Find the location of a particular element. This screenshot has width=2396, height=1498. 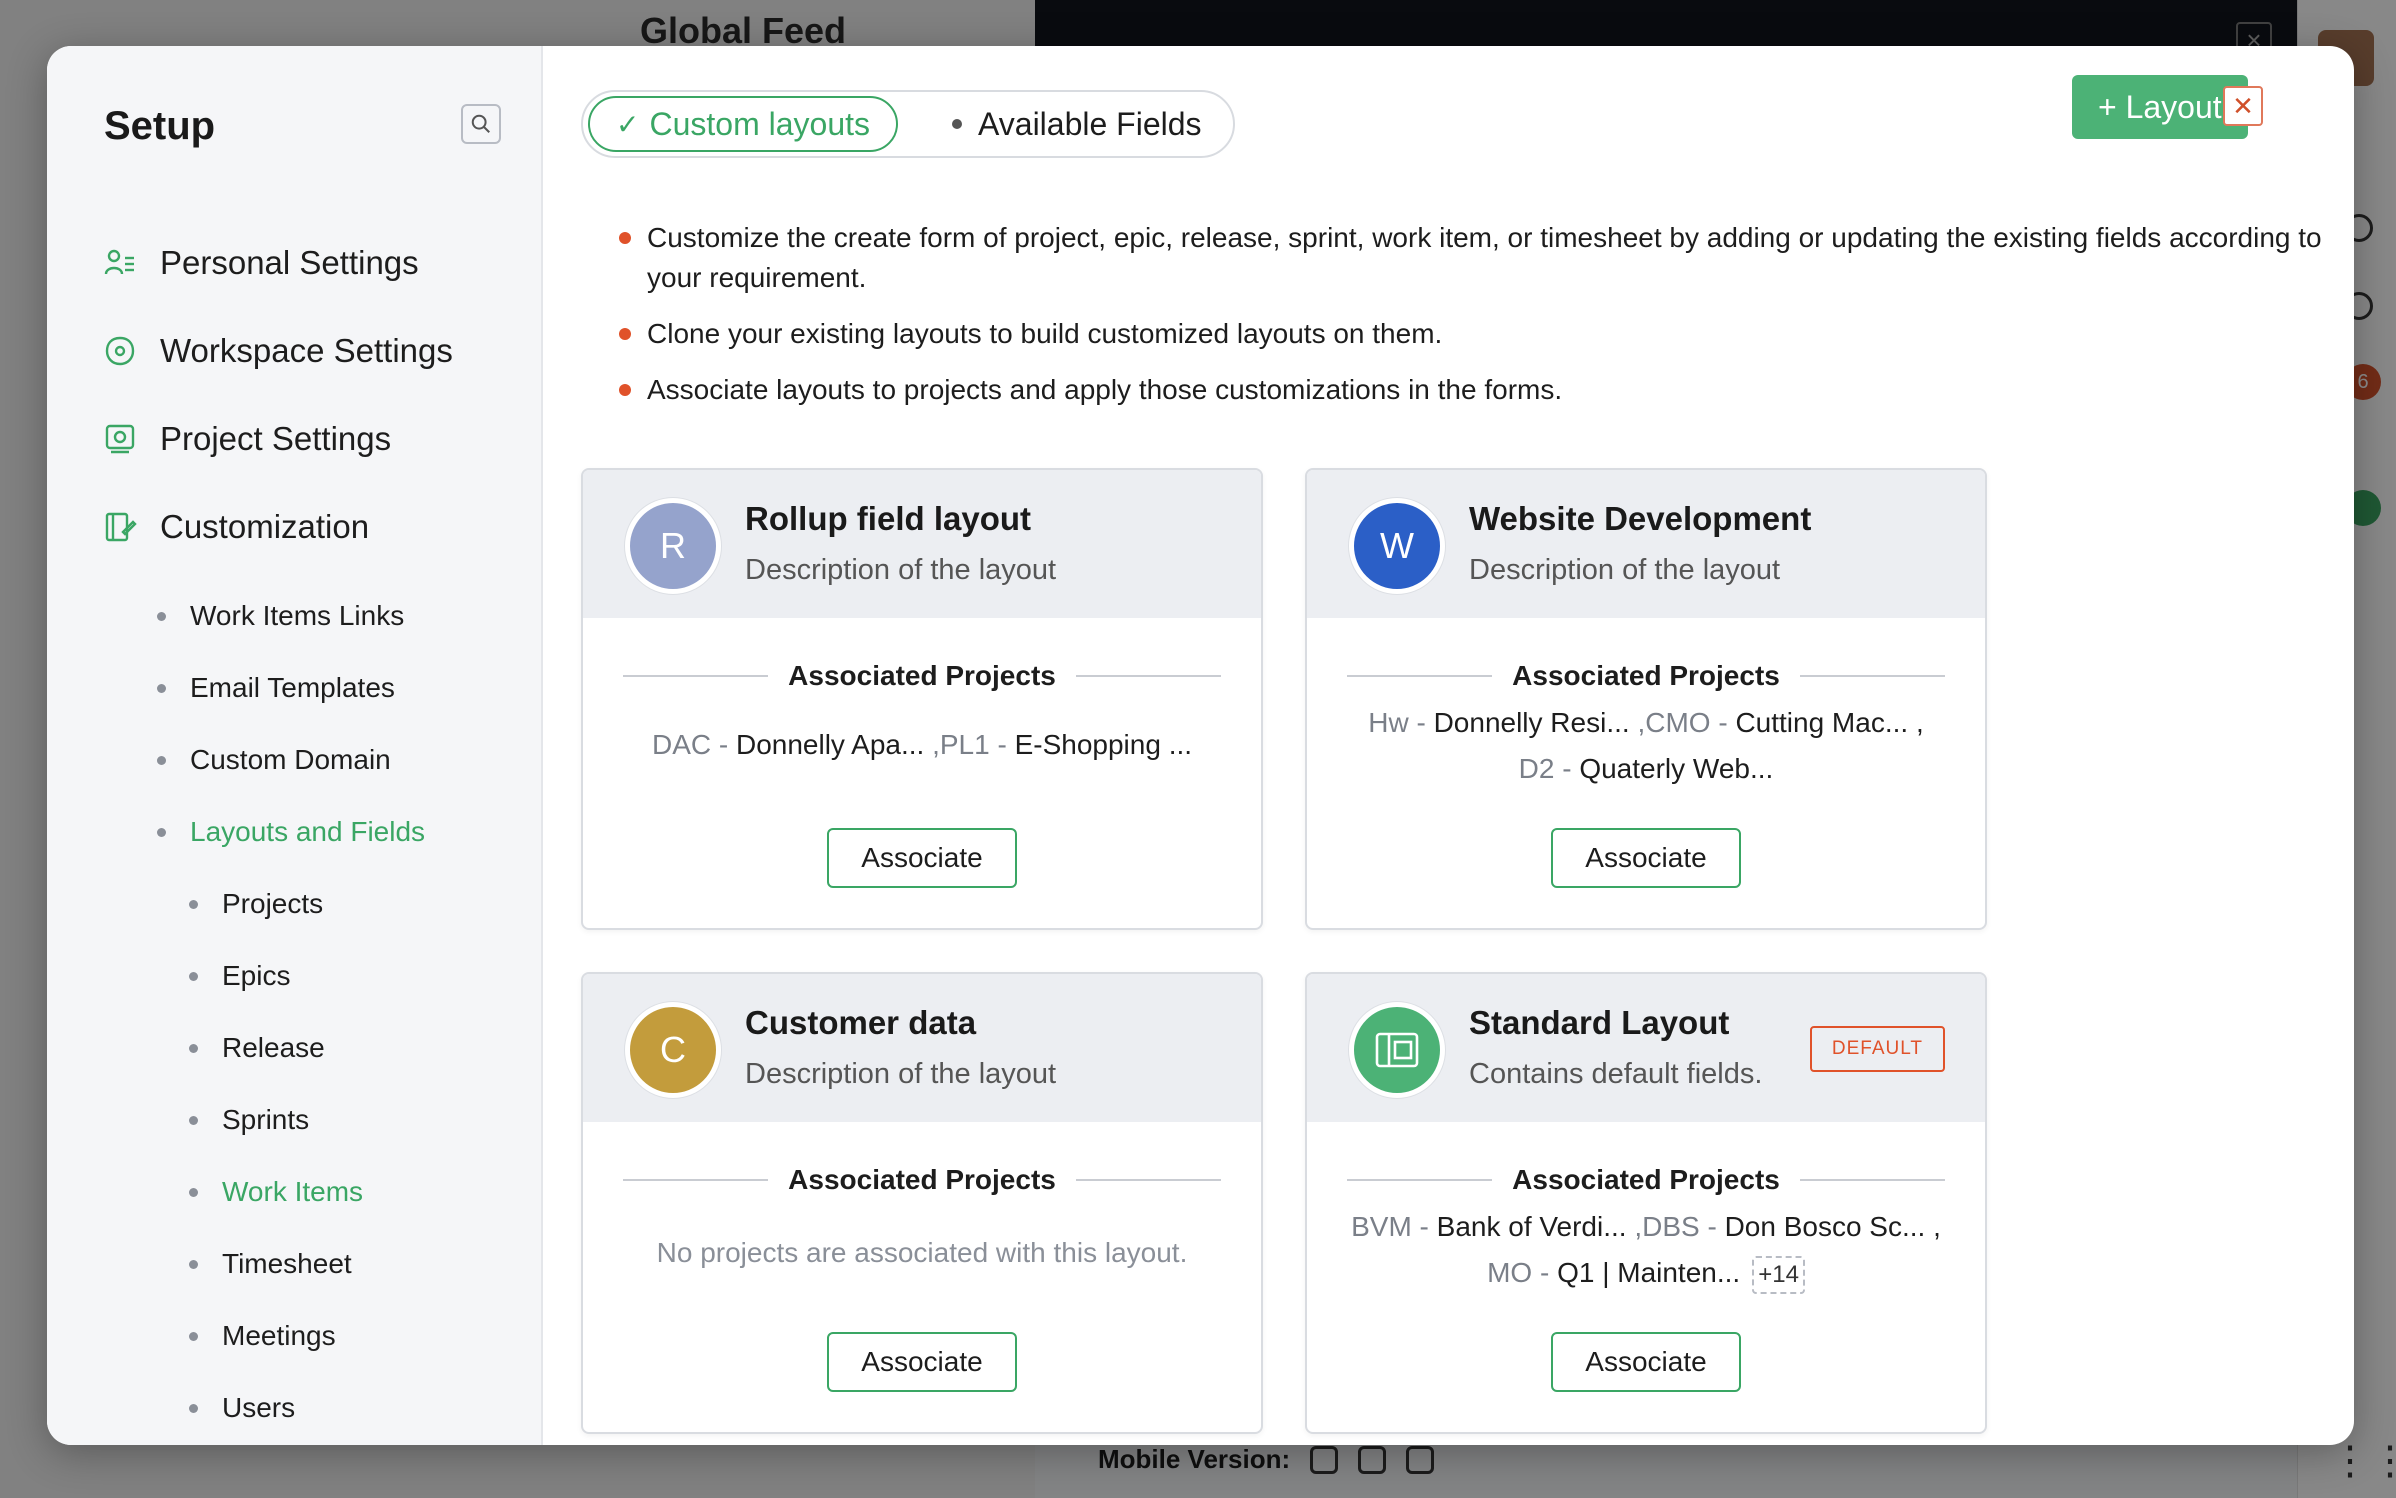

layout-tabs: ✓ Custom layouts Available Fields is located at coordinates (908, 124).